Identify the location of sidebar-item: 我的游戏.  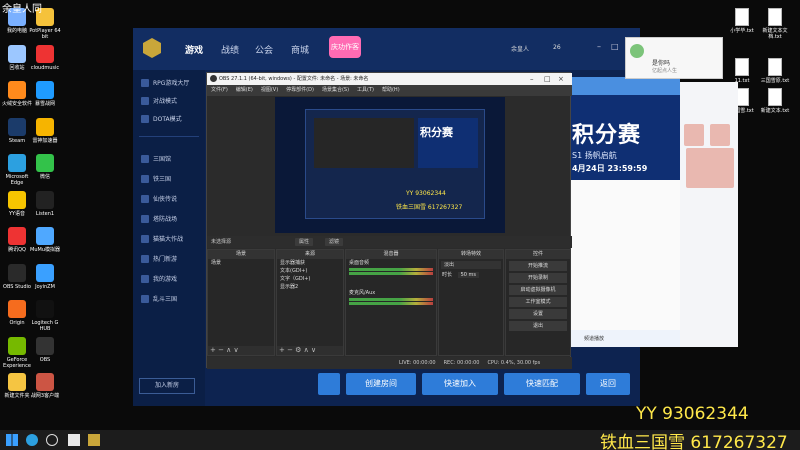
(159, 278).